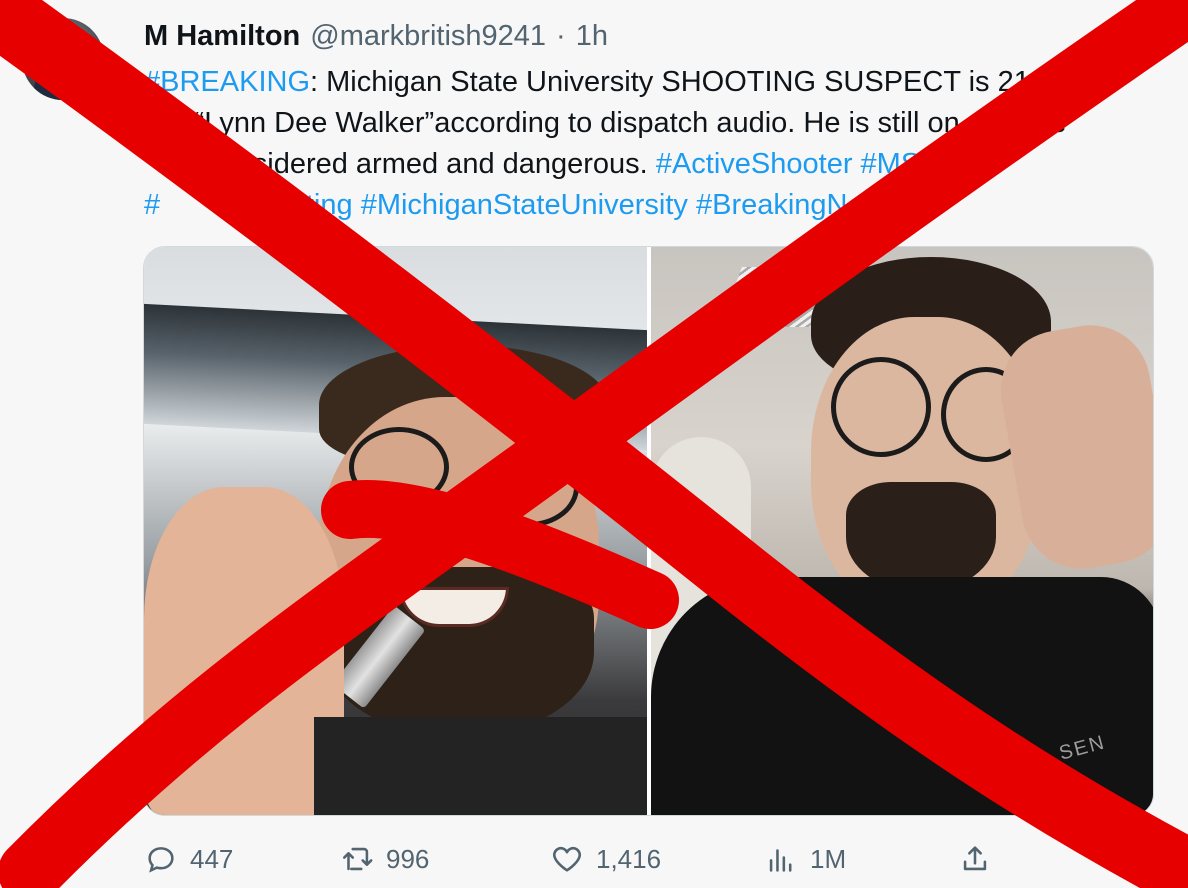  Describe the element at coordinates (567, 859) in the screenshot. I see `heart-icon` at that location.